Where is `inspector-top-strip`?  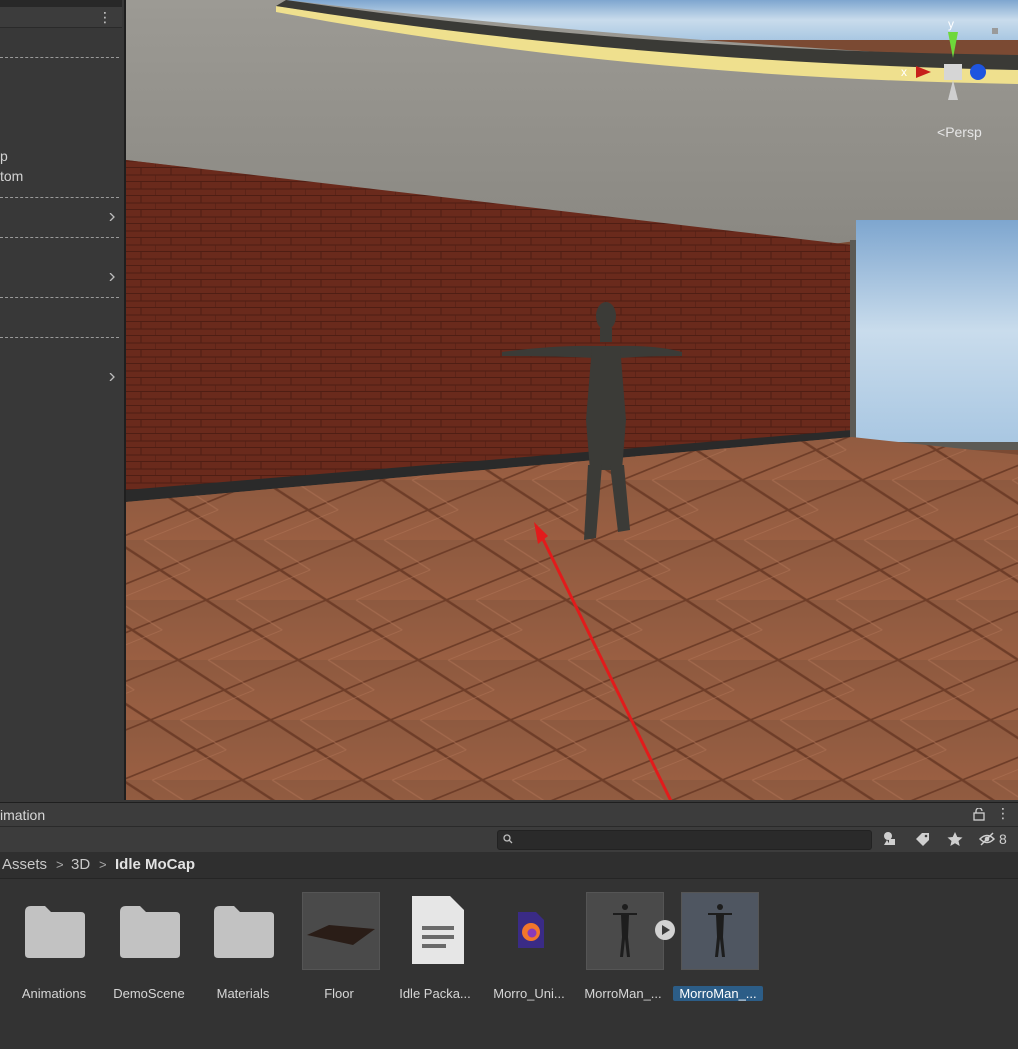 inspector-top-strip is located at coordinates (61, 3).